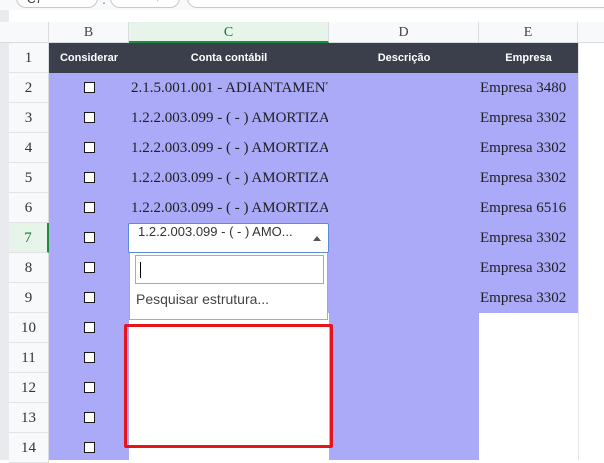 The width and height of the screenshot is (604, 463). I want to click on row-header: 4, so click(29, 148).